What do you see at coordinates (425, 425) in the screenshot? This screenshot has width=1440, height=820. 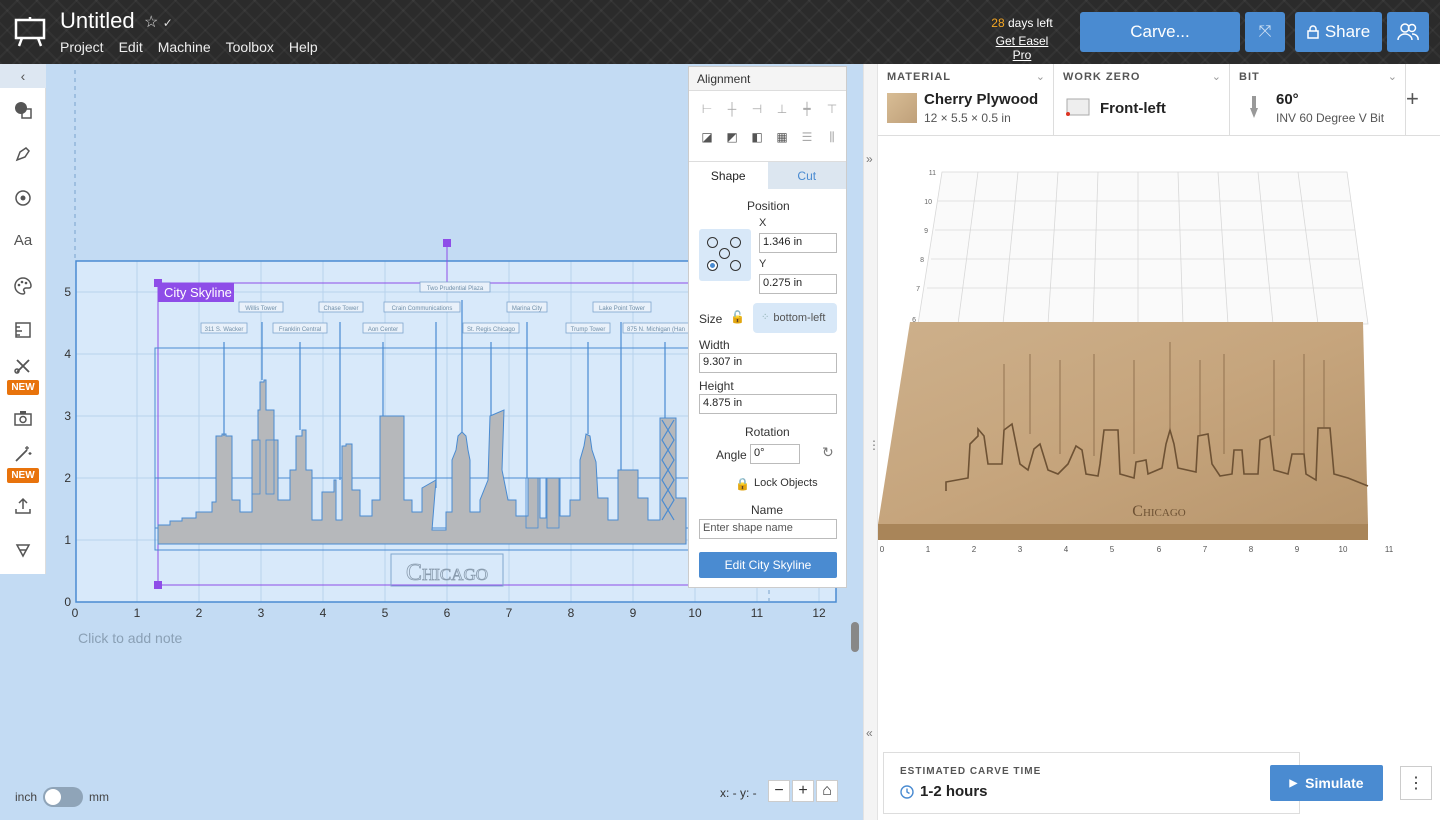 I see `city-skyline-shape` at bounding box center [425, 425].